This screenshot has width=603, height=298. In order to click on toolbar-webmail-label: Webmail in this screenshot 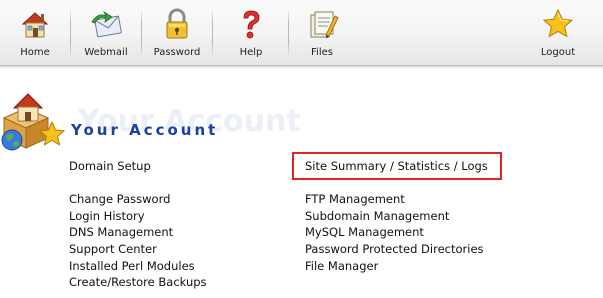, I will do `click(106, 52)`.